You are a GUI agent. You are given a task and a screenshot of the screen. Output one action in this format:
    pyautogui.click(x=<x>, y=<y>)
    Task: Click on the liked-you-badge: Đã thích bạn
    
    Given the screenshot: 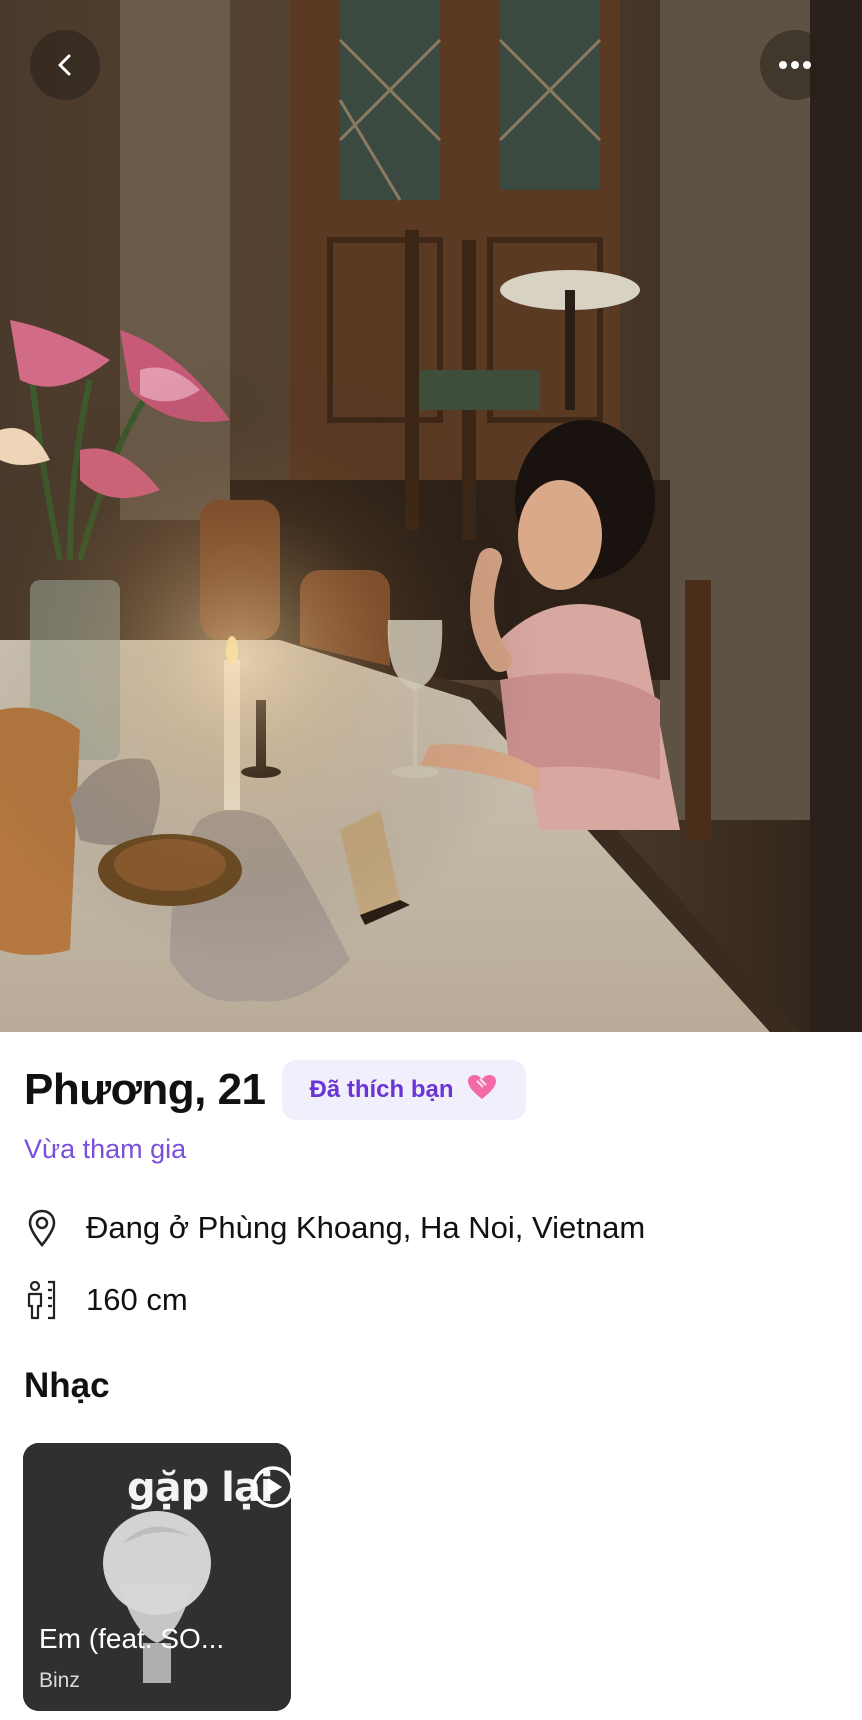 What is the action you would take?
    pyautogui.click(x=403, y=1090)
    